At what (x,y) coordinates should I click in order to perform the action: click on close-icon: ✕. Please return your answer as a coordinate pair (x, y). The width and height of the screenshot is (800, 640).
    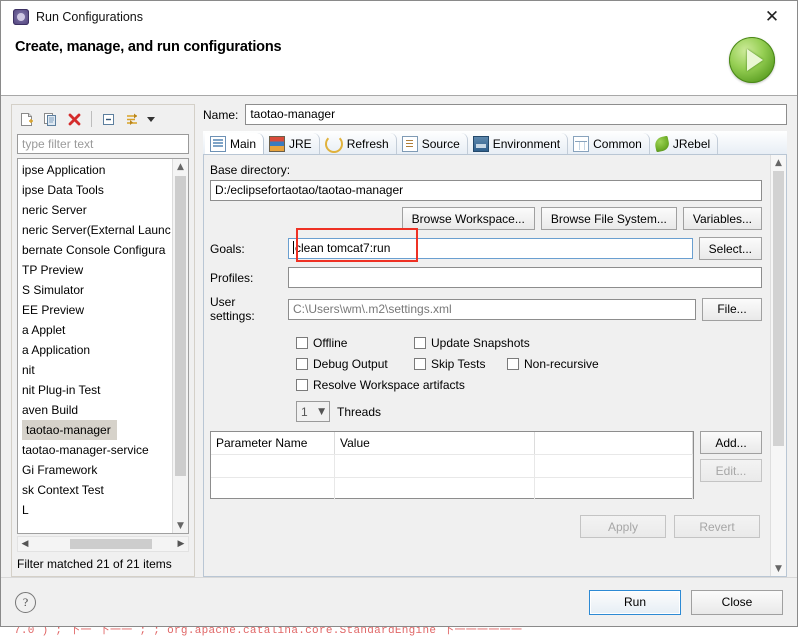
    Looking at the image, I should click on (772, 17).